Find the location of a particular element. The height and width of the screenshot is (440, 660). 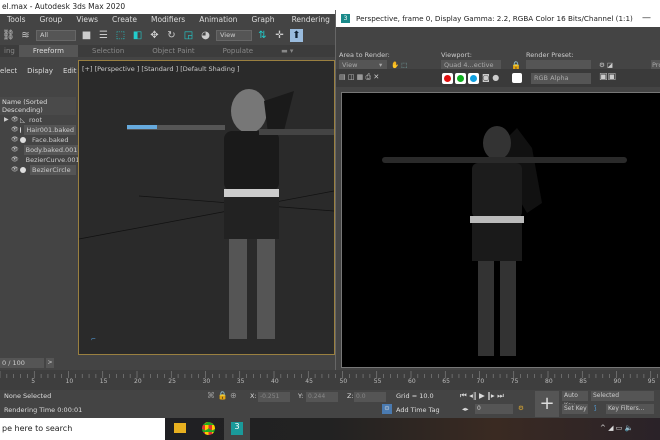

auto-key-button: Auto Key is located at coordinates (575, 400).